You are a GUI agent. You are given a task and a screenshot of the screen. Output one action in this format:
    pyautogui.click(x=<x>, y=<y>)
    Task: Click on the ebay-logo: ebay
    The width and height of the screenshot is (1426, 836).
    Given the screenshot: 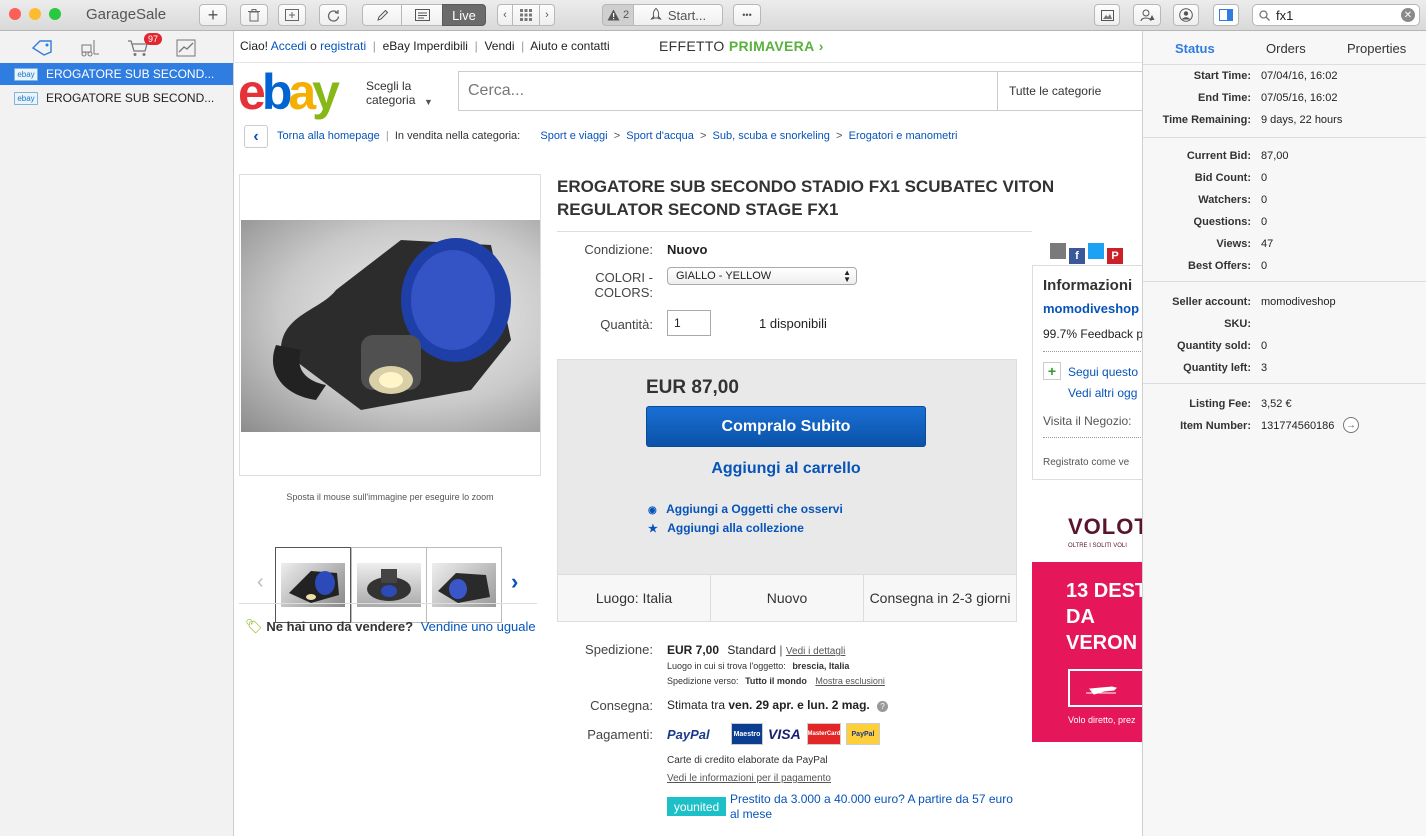 What is the action you would take?
    pyautogui.click(x=289, y=92)
    